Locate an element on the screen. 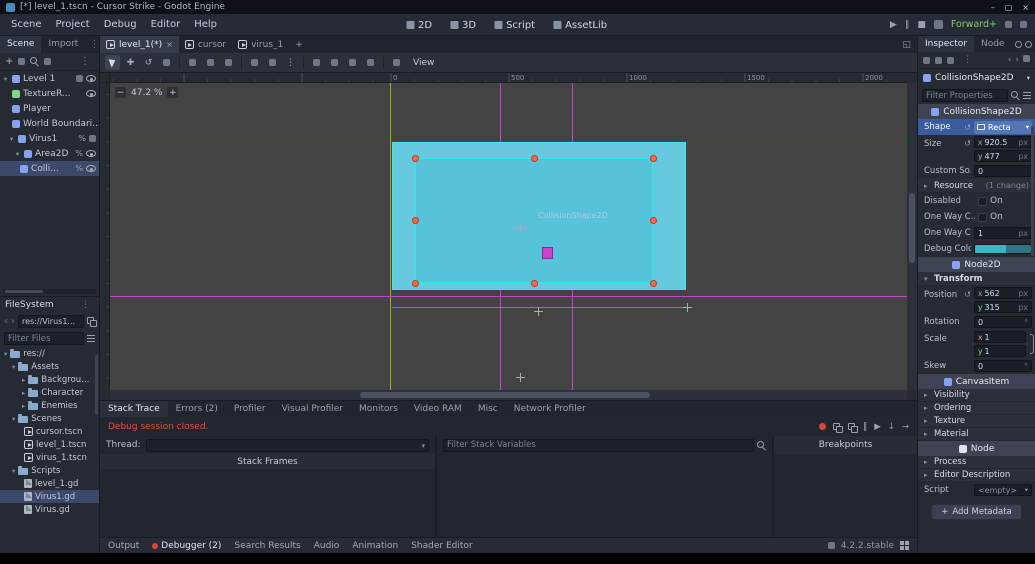 The width and height of the screenshot is (1035, 564). property-tools-icon is located at coordinates (1027, 95).